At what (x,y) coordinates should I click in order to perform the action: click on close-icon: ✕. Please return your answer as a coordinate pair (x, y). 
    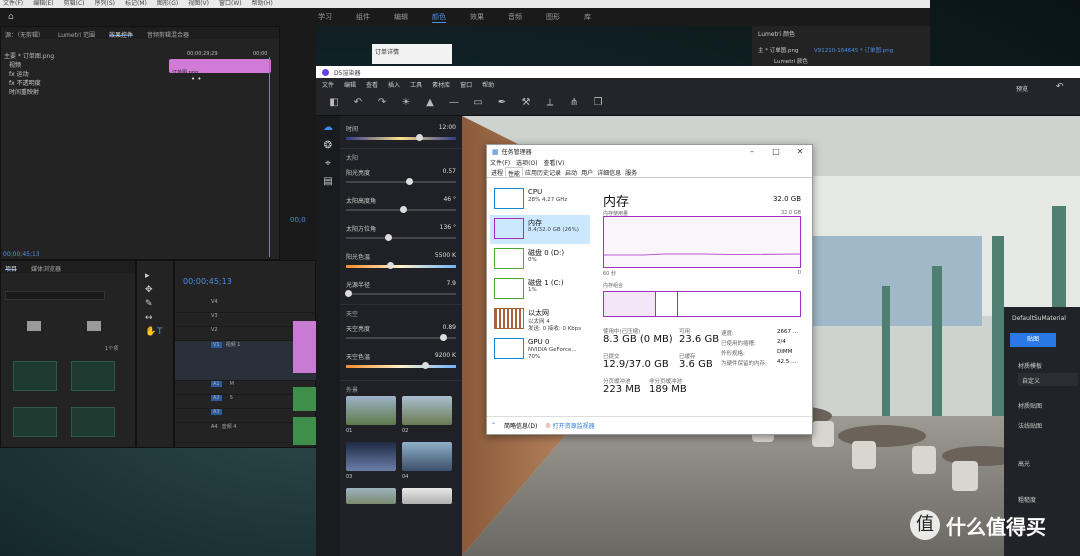
    Looking at the image, I should click on (800, 151).